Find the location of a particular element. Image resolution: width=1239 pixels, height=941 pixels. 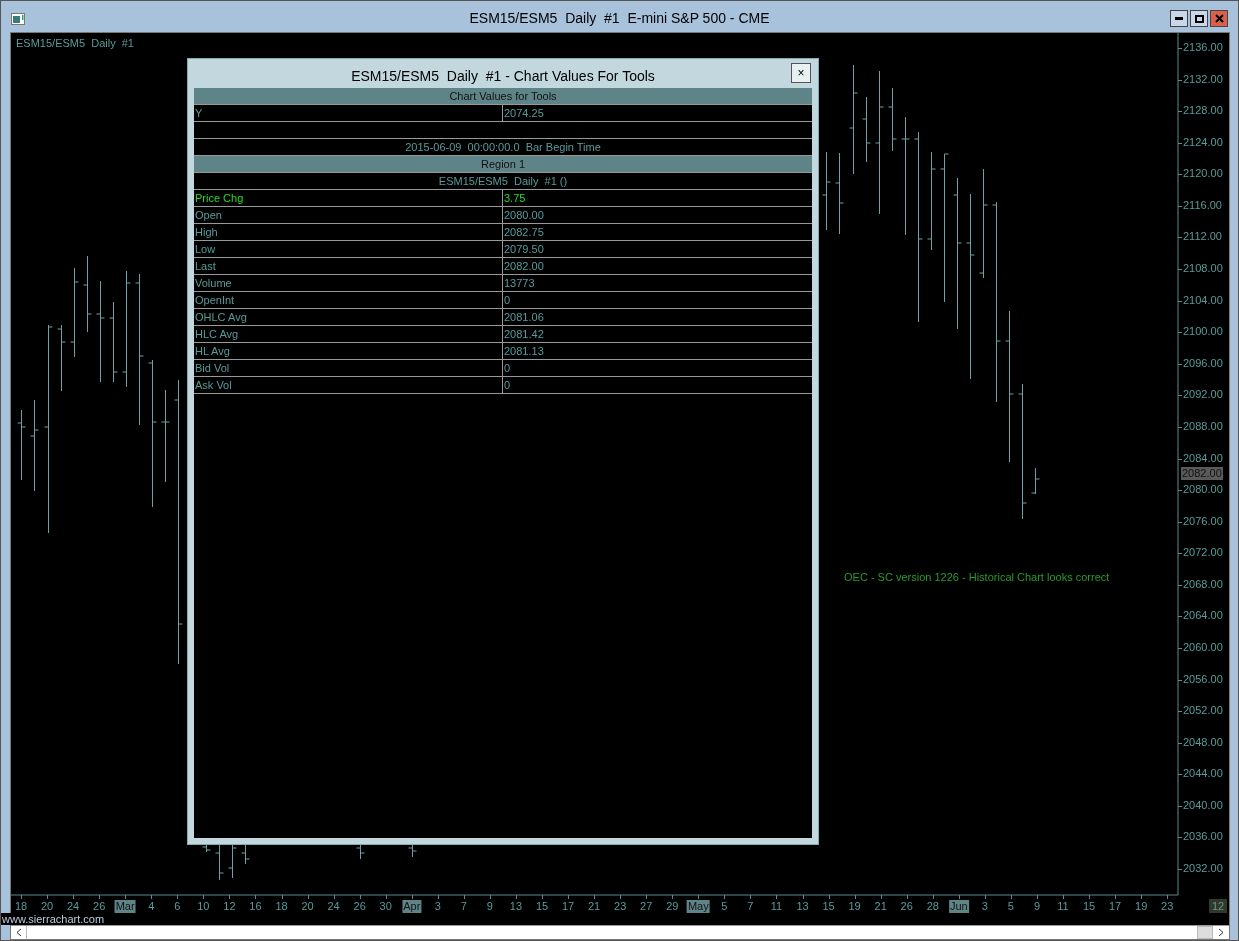

price-axis-label: 2112.00 is located at coordinates (1202, 237).